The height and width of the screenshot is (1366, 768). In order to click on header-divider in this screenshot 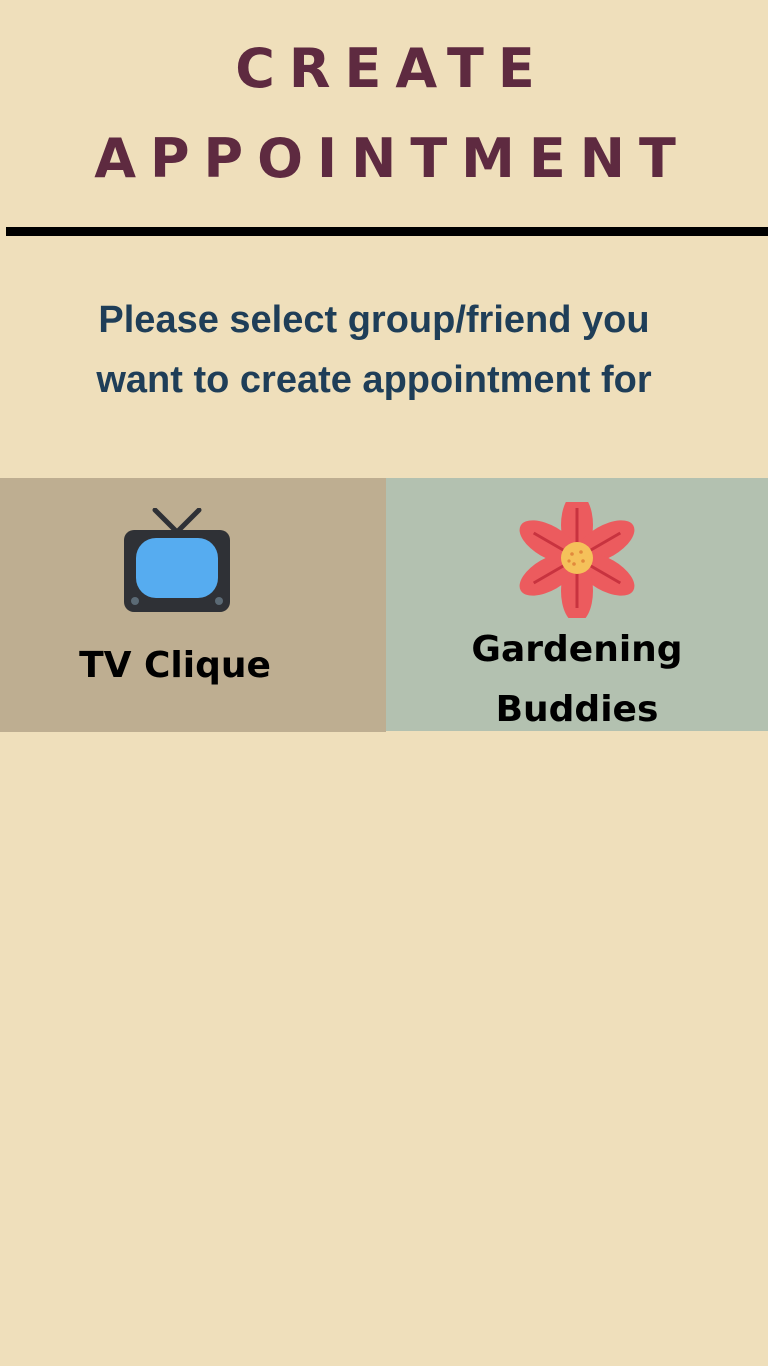, I will do `click(387, 231)`.